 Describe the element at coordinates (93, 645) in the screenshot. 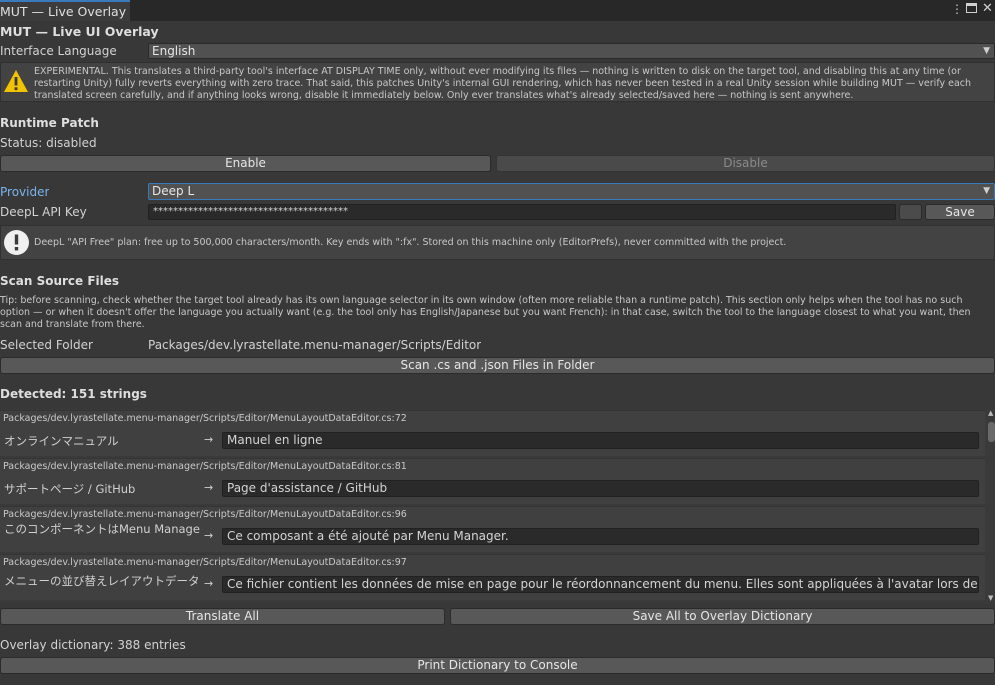

I see `dictionary-status: Overlay dictionary: 388 entries` at that location.